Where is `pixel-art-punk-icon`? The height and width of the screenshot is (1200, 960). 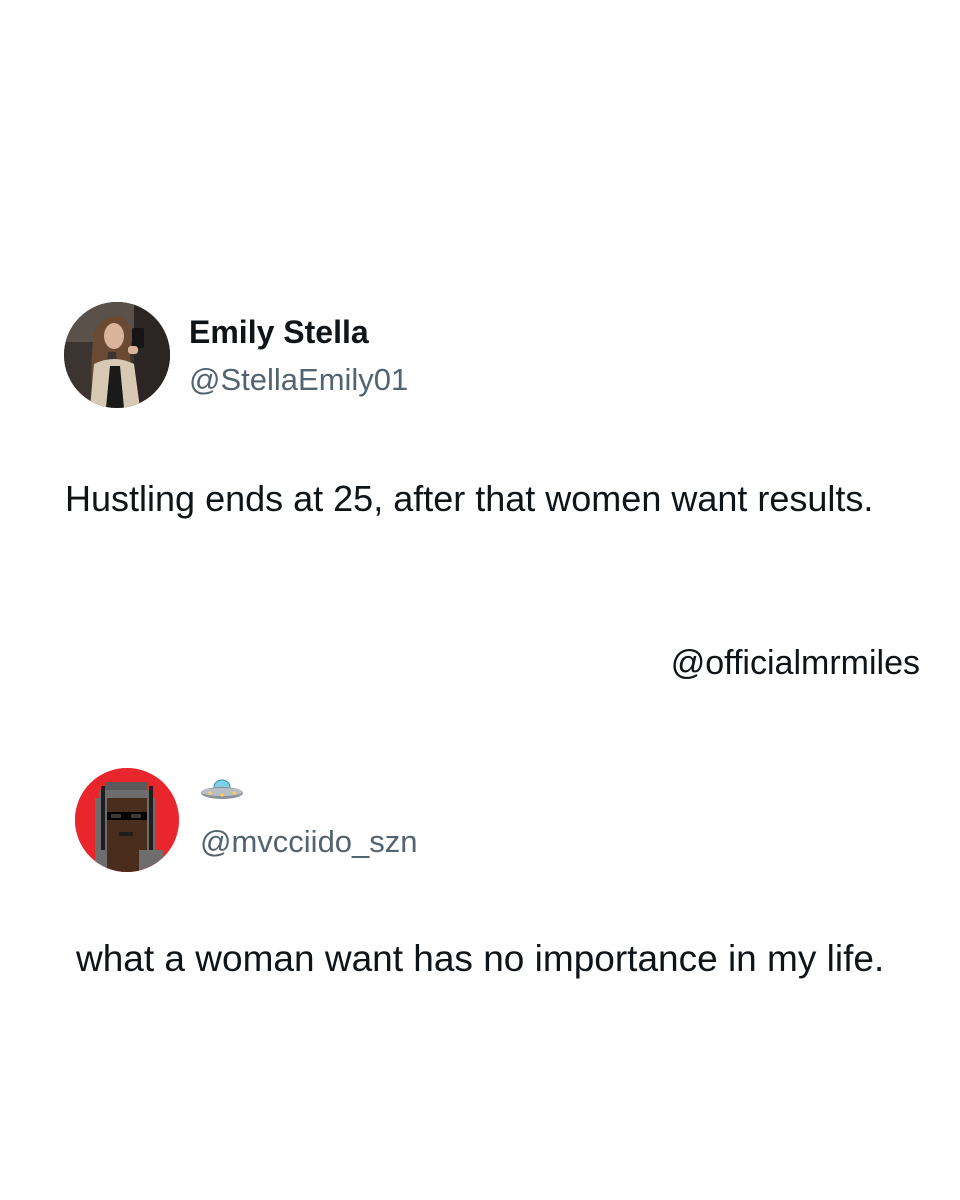
pixel-art-punk-icon is located at coordinates (127, 820).